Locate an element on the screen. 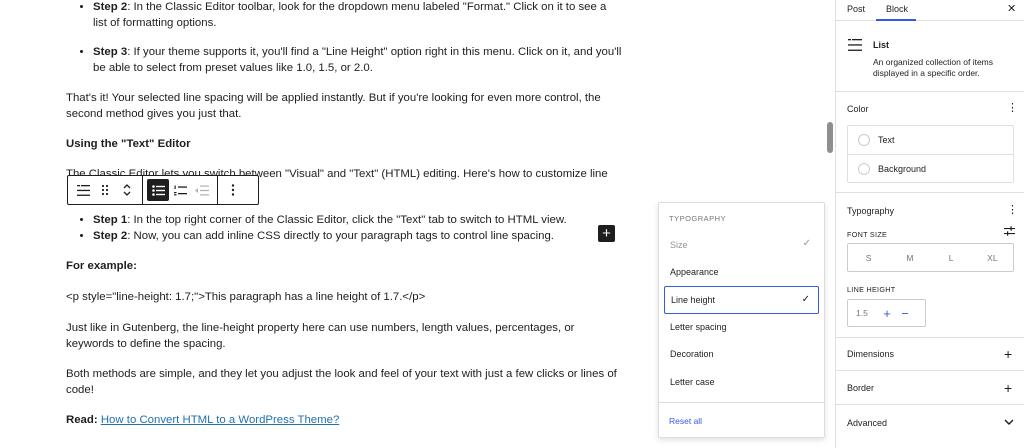 The image size is (1024, 448). unordered-list-icon is located at coordinates (158, 190).